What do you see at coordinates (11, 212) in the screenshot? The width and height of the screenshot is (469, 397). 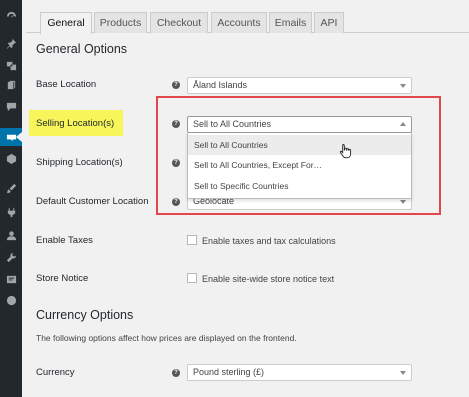 I see `plugins-icon` at bounding box center [11, 212].